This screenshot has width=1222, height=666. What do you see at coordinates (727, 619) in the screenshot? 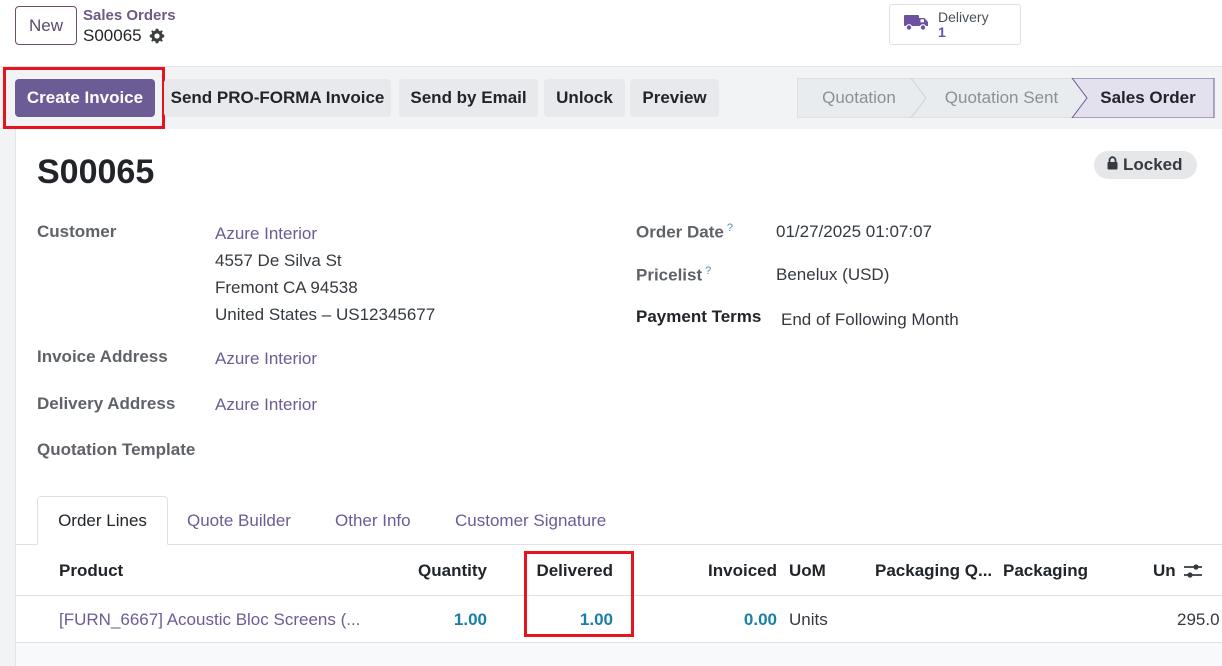
I see `cell-invoiced: 0.00` at bounding box center [727, 619].